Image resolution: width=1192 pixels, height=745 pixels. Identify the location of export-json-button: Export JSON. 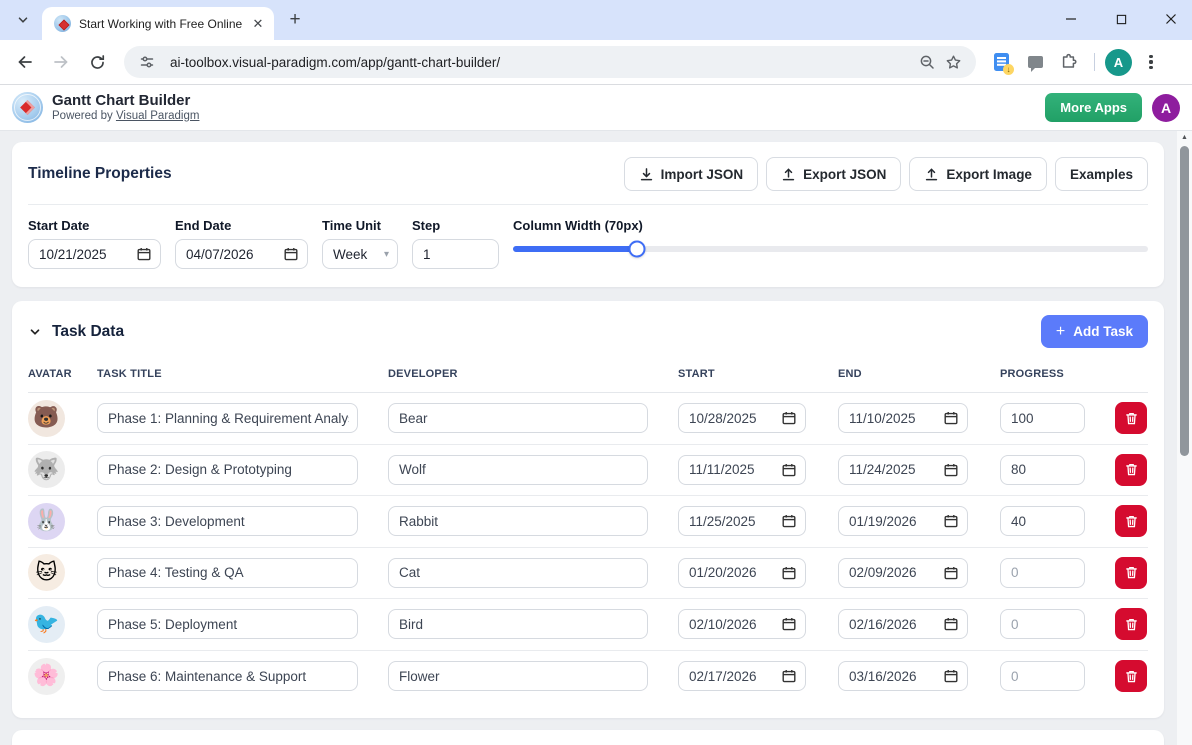
(834, 174).